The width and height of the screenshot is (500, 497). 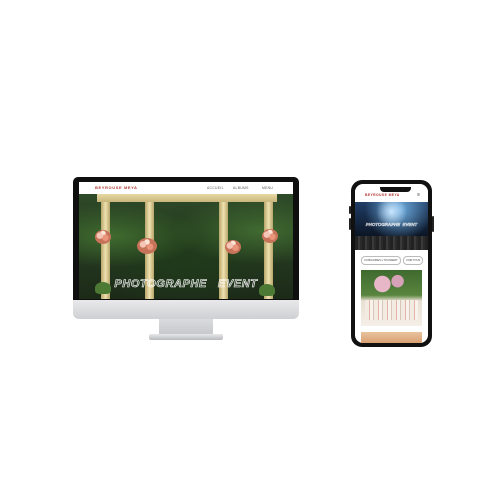 What do you see at coordinates (187, 198) in the screenshot?
I see `pavilion-lintel` at bounding box center [187, 198].